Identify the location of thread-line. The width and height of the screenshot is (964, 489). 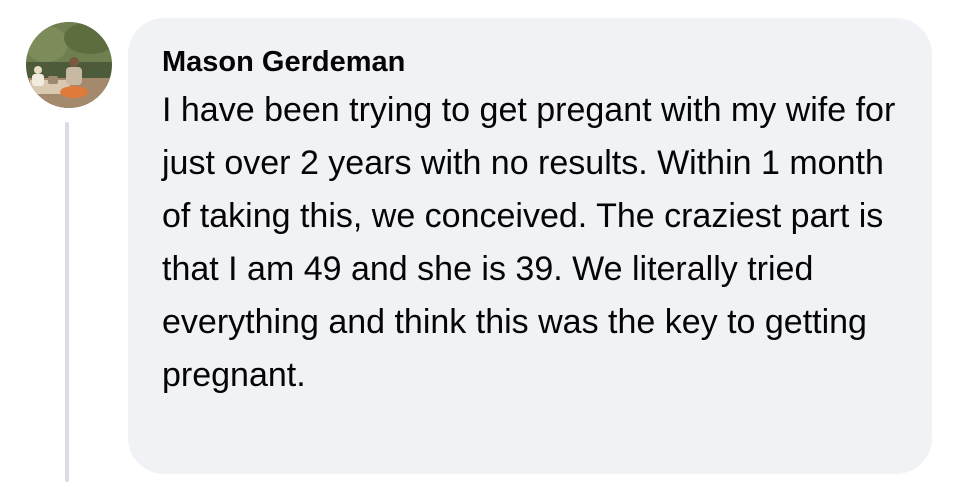
(67, 302).